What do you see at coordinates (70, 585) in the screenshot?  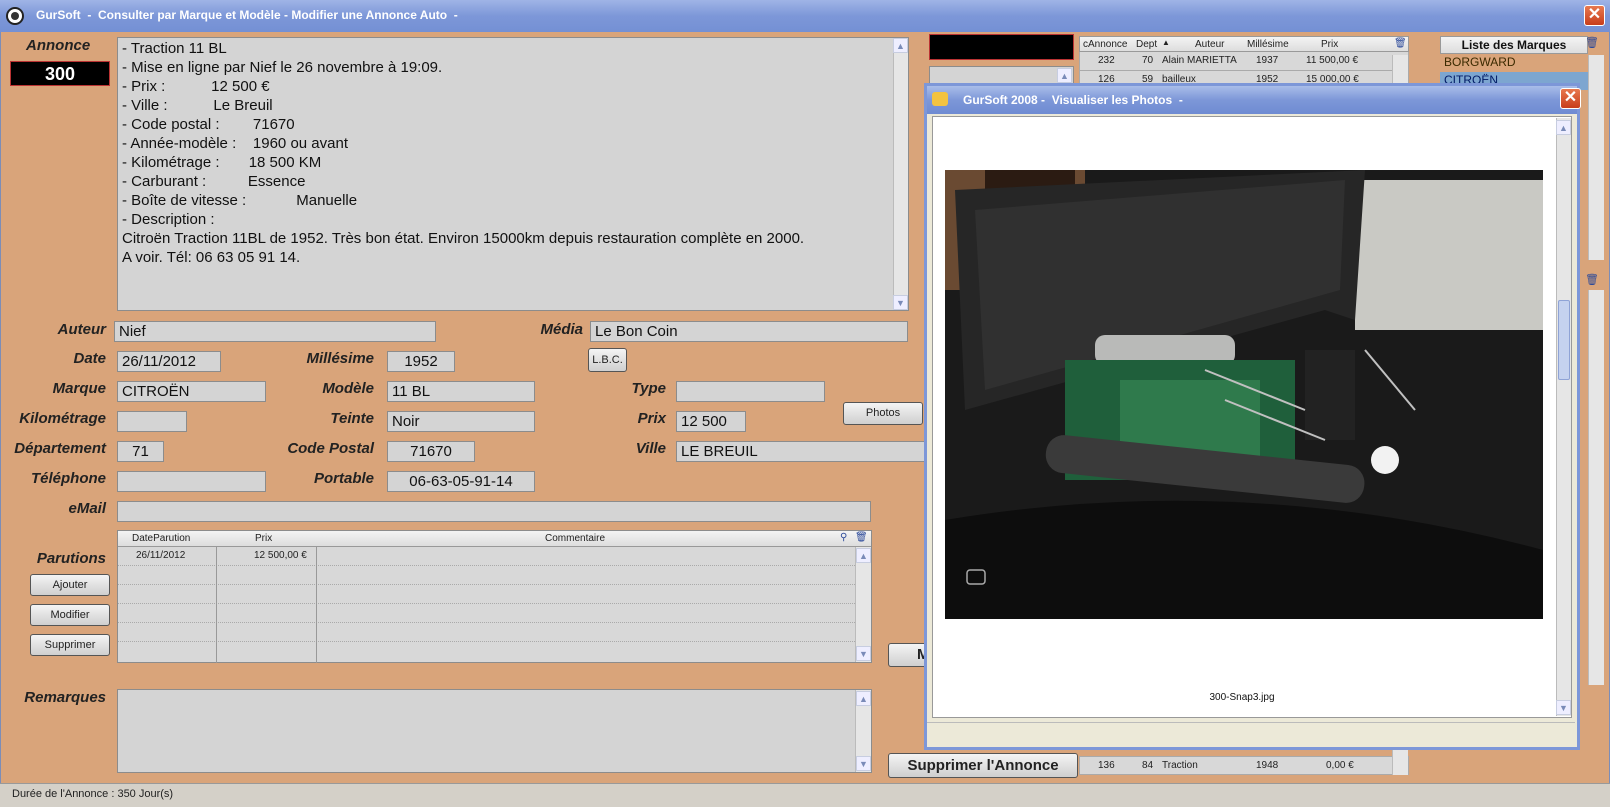 I see `ajouter-button: Ajouter` at bounding box center [70, 585].